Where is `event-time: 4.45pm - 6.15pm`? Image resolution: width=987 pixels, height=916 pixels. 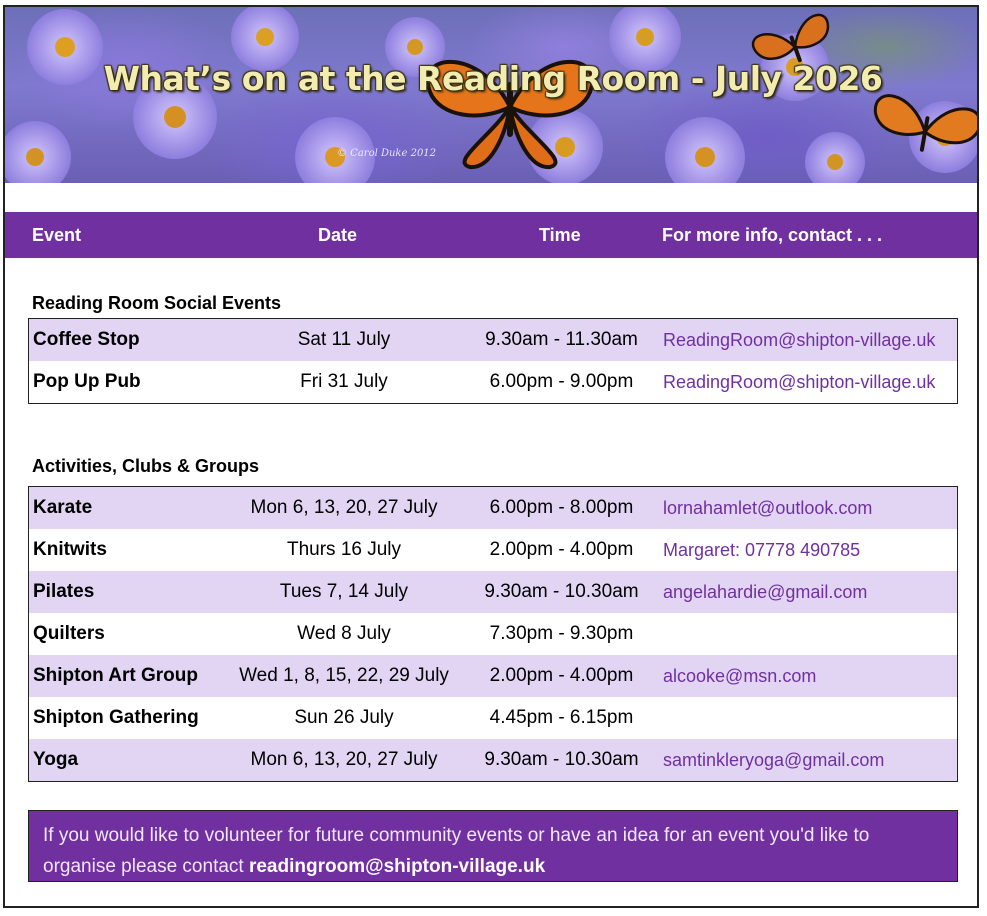 event-time: 4.45pm - 6.15pm is located at coordinates (561, 717).